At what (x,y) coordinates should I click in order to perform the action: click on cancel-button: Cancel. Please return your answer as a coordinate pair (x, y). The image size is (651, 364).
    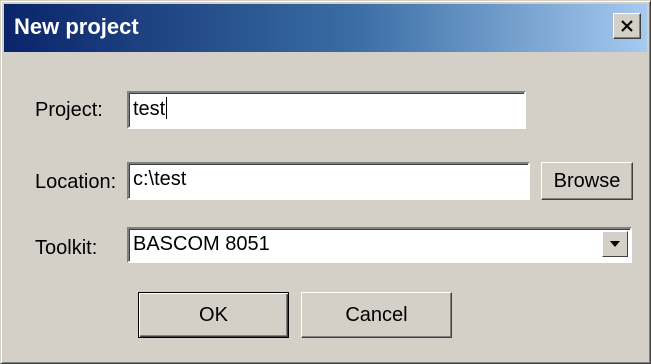
    Looking at the image, I should click on (376, 315).